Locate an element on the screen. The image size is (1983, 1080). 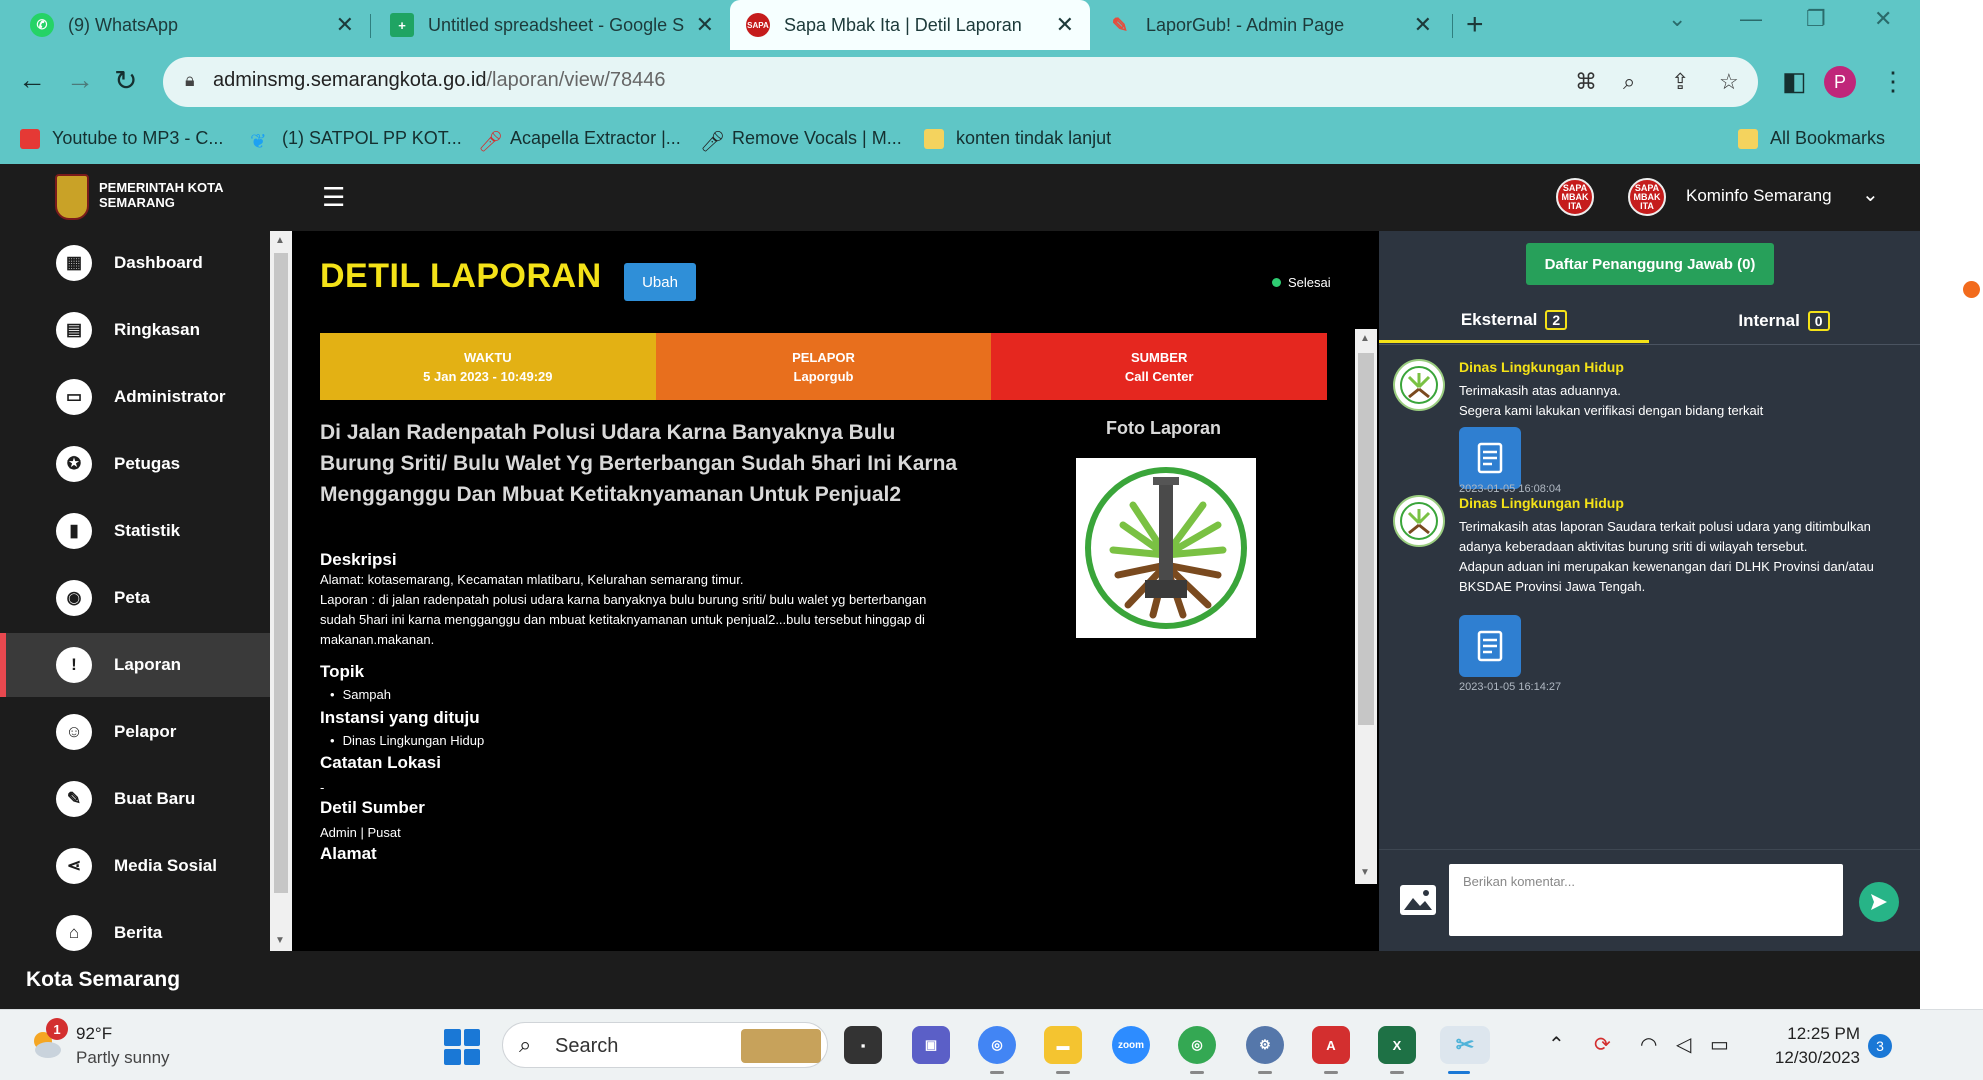
tab-whatsapp: ✆ (9) WhatsApp ✕ is located at coordinates (192, 25).